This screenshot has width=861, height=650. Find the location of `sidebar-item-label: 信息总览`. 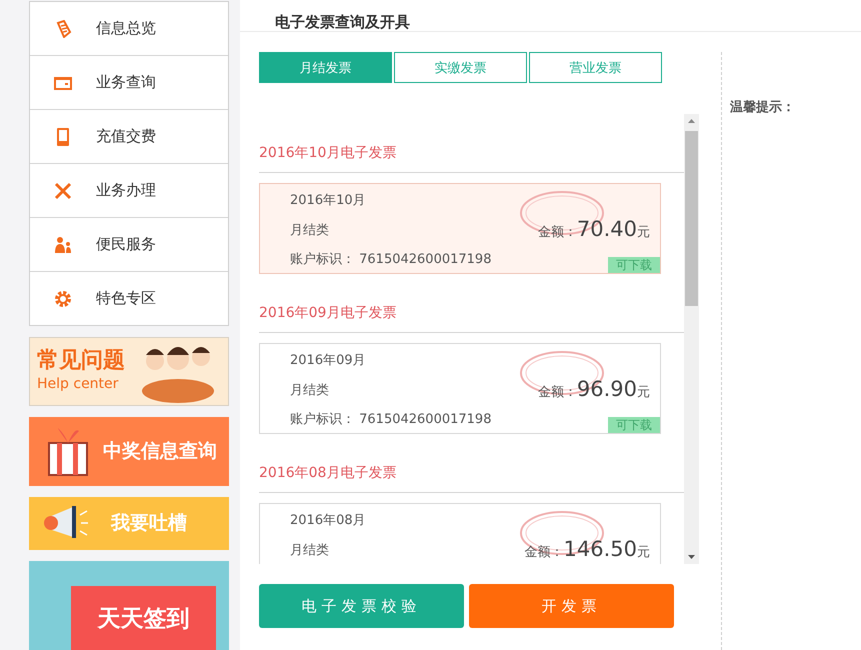

sidebar-item-label: 信息总览 is located at coordinates (126, 28).